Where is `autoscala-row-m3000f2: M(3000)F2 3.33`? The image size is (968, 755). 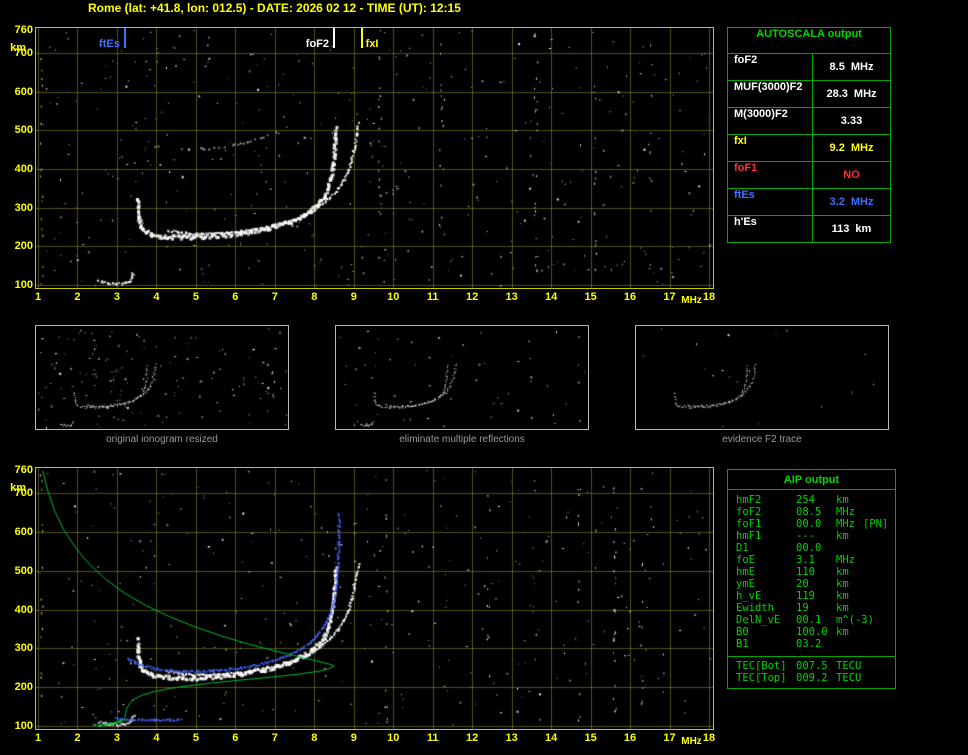
autoscala-row-m3000f2: M(3000)F2 3.33 is located at coordinates (809, 121).